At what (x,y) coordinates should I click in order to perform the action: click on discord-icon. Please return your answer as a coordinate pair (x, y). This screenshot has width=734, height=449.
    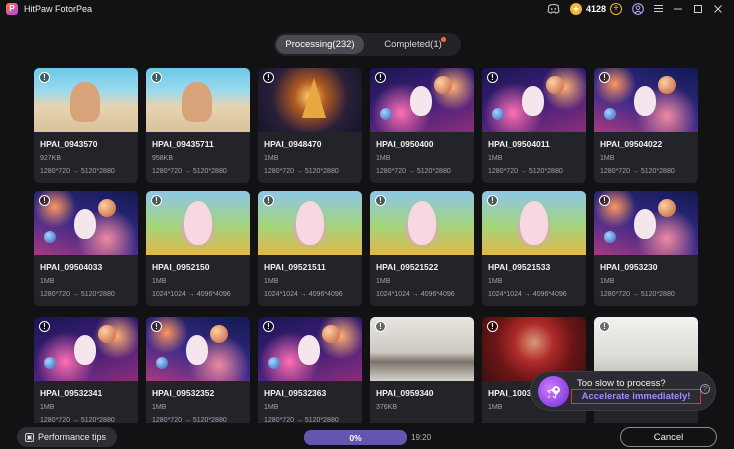
    Looking at the image, I should click on (554, 8).